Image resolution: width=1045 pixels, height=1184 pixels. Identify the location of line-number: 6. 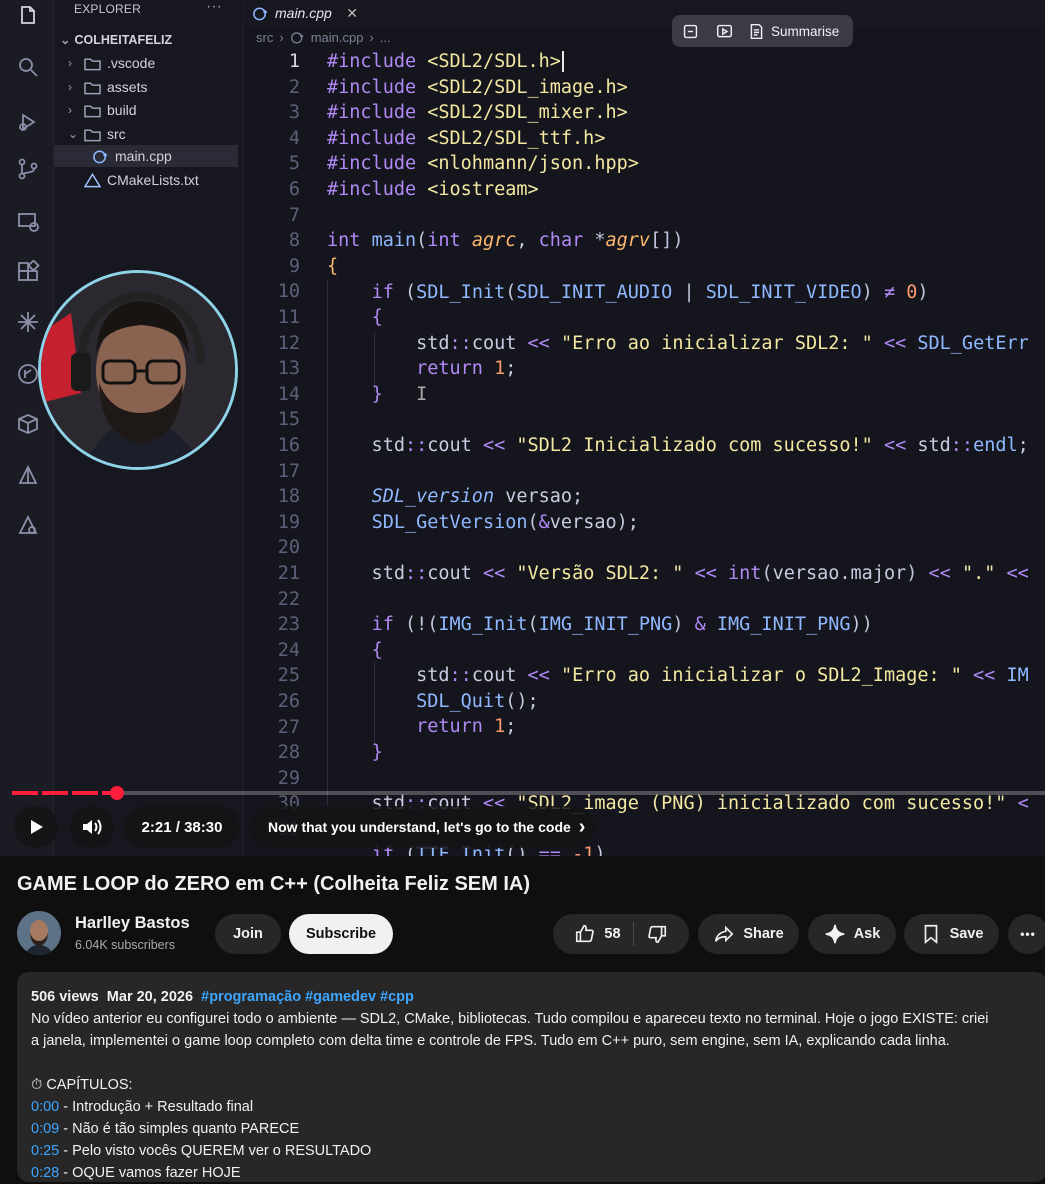
(294, 189).